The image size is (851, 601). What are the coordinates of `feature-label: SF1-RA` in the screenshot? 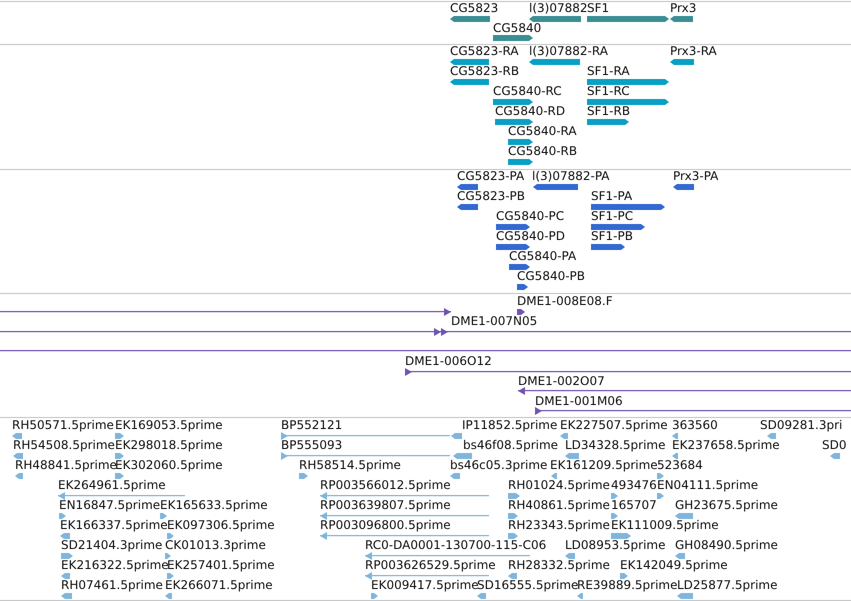 It's located at (608, 71).